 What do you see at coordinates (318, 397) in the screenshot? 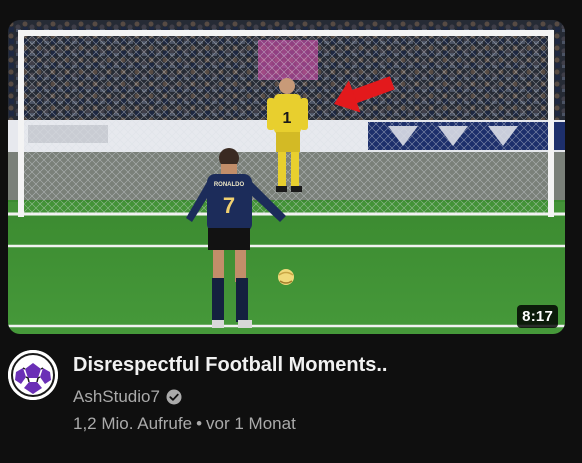
I see `channel-row: AshStudio7` at bounding box center [318, 397].